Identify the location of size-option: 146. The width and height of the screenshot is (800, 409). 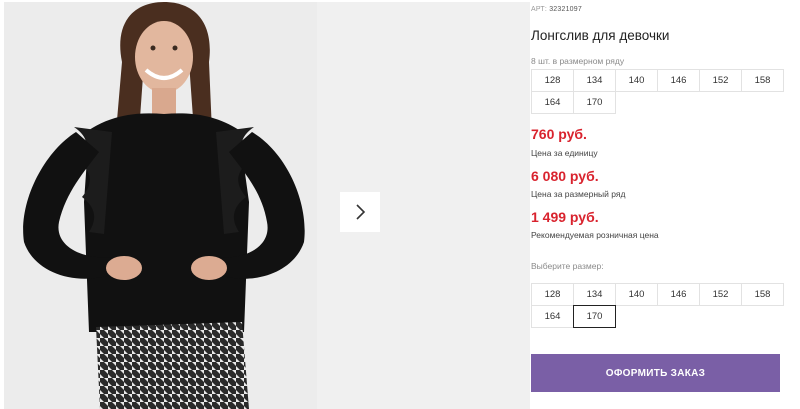
(678, 294).